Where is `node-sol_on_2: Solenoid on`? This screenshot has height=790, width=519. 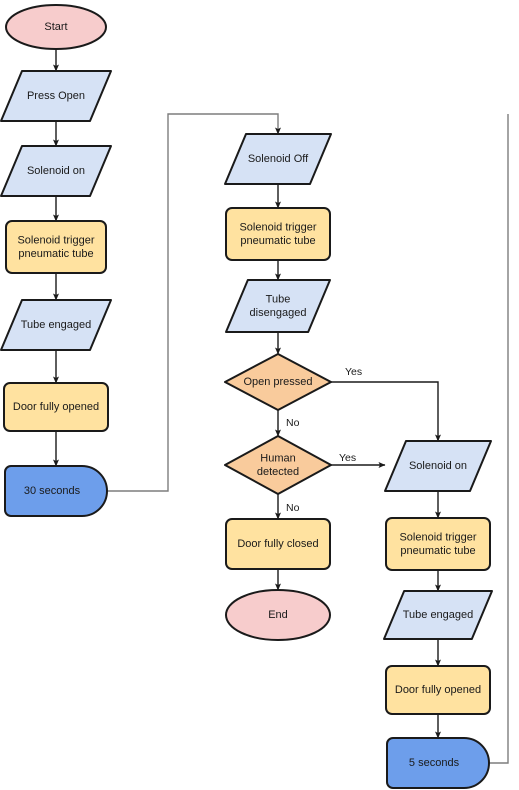
node-sol_on_2: Solenoid on is located at coordinates (438, 466).